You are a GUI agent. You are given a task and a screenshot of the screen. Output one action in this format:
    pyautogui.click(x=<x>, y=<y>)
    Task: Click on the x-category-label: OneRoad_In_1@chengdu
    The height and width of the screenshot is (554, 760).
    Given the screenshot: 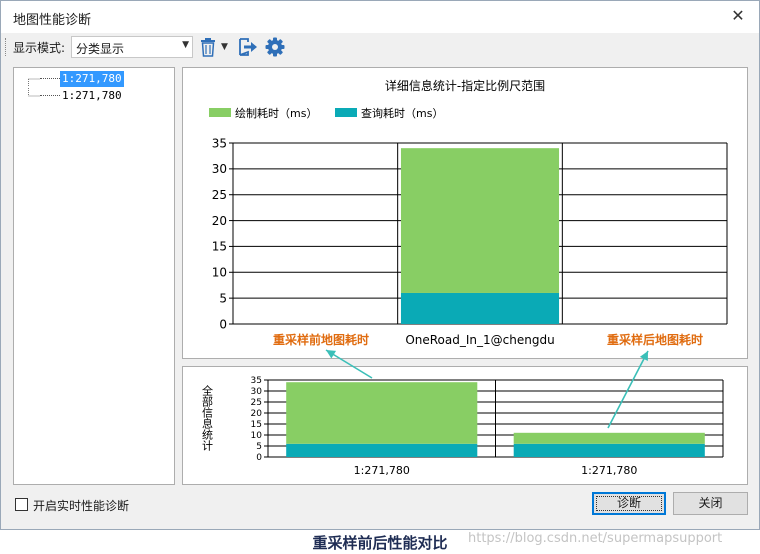 What is the action you would take?
    pyautogui.click(x=479, y=340)
    